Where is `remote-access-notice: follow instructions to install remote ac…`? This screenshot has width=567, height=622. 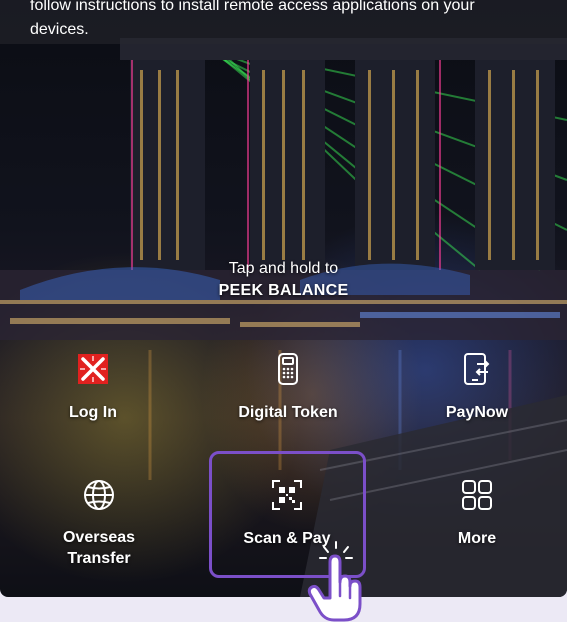
remote-access-notice: follow instructions to install remote ac… is located at coordinates (283, 22).